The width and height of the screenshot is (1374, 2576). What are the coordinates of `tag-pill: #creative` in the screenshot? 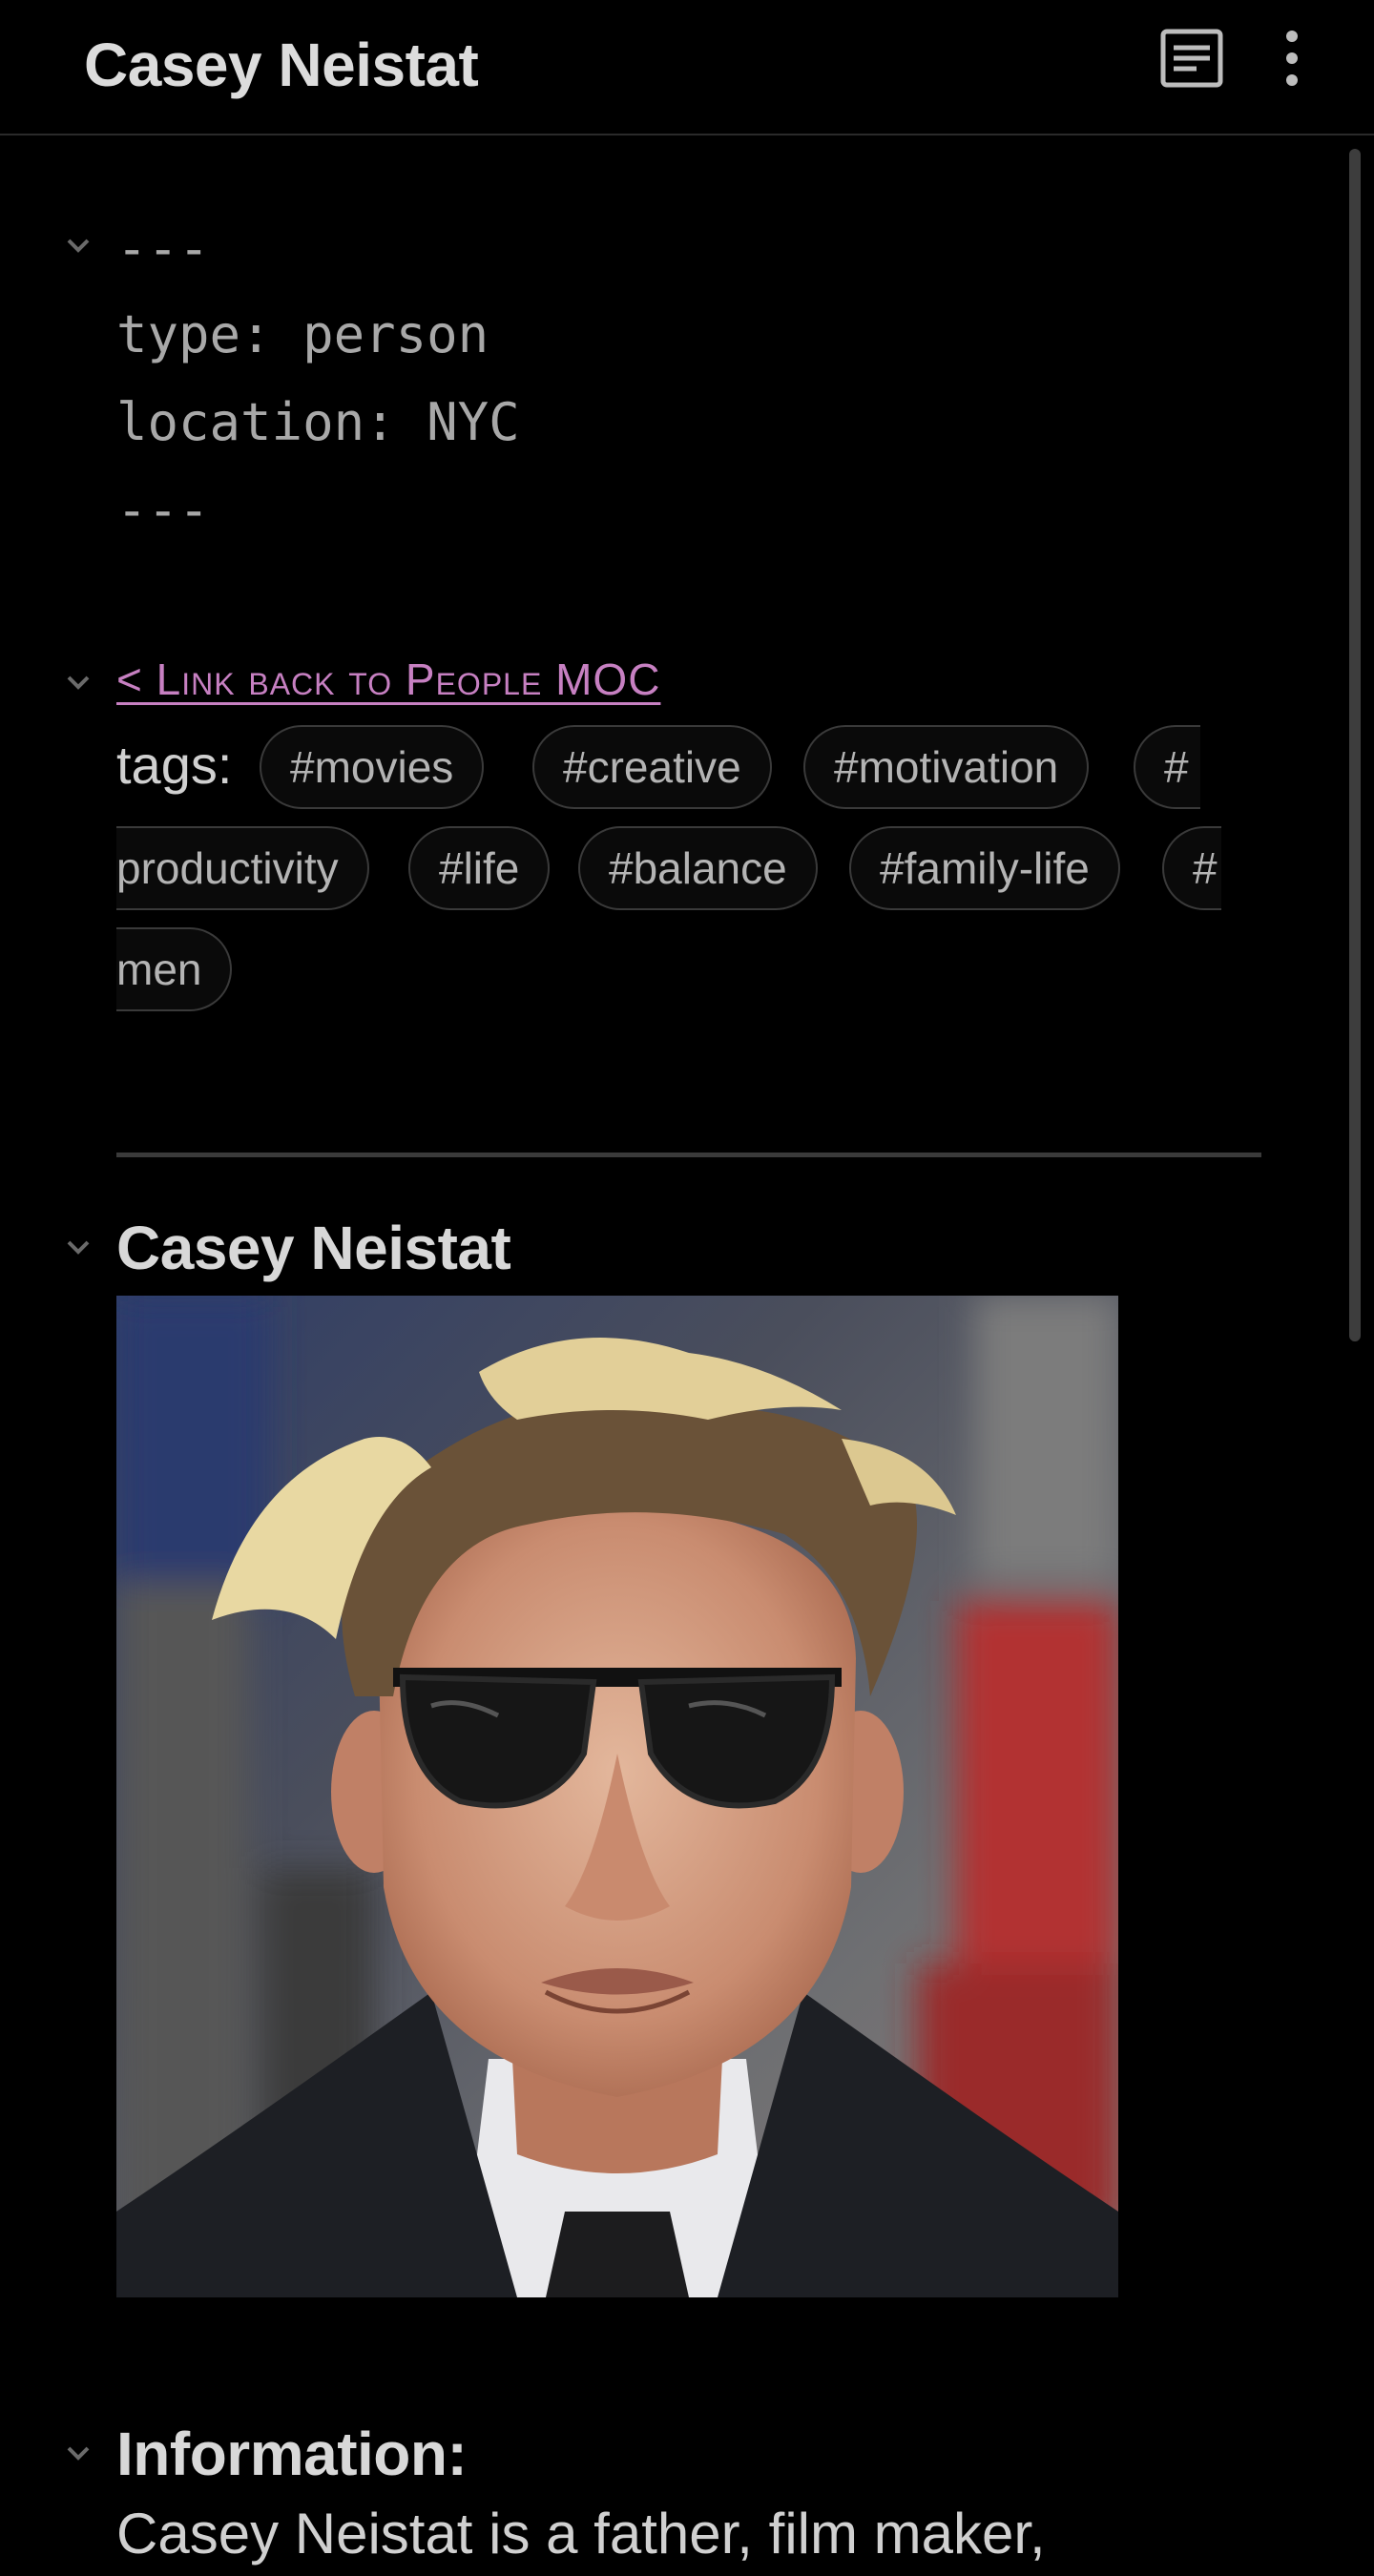 It's located at (652, 767).